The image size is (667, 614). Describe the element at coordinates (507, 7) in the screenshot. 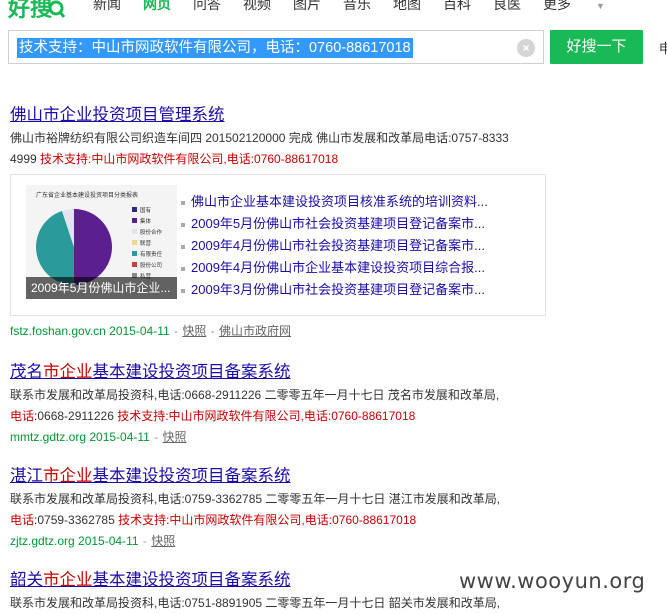

I see `nav-doctor: 良医` at that location.